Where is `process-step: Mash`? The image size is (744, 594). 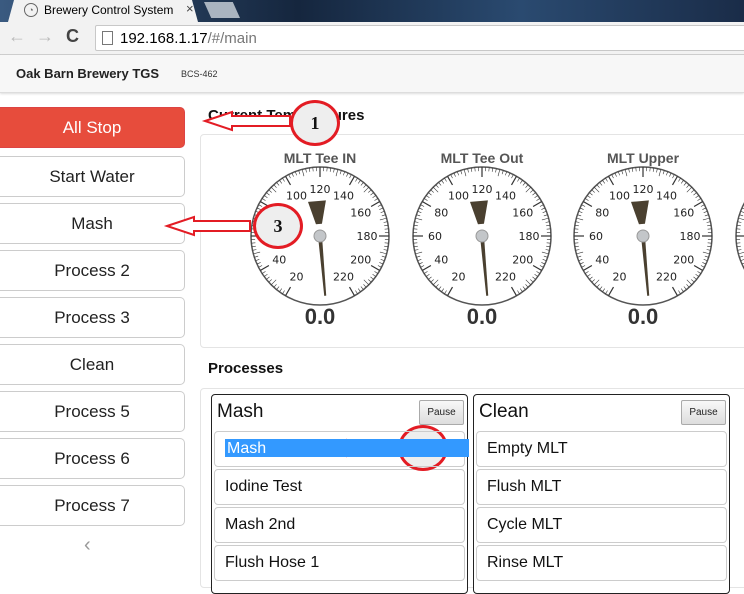
process-step: Mash is located at coordinates (339, 449).